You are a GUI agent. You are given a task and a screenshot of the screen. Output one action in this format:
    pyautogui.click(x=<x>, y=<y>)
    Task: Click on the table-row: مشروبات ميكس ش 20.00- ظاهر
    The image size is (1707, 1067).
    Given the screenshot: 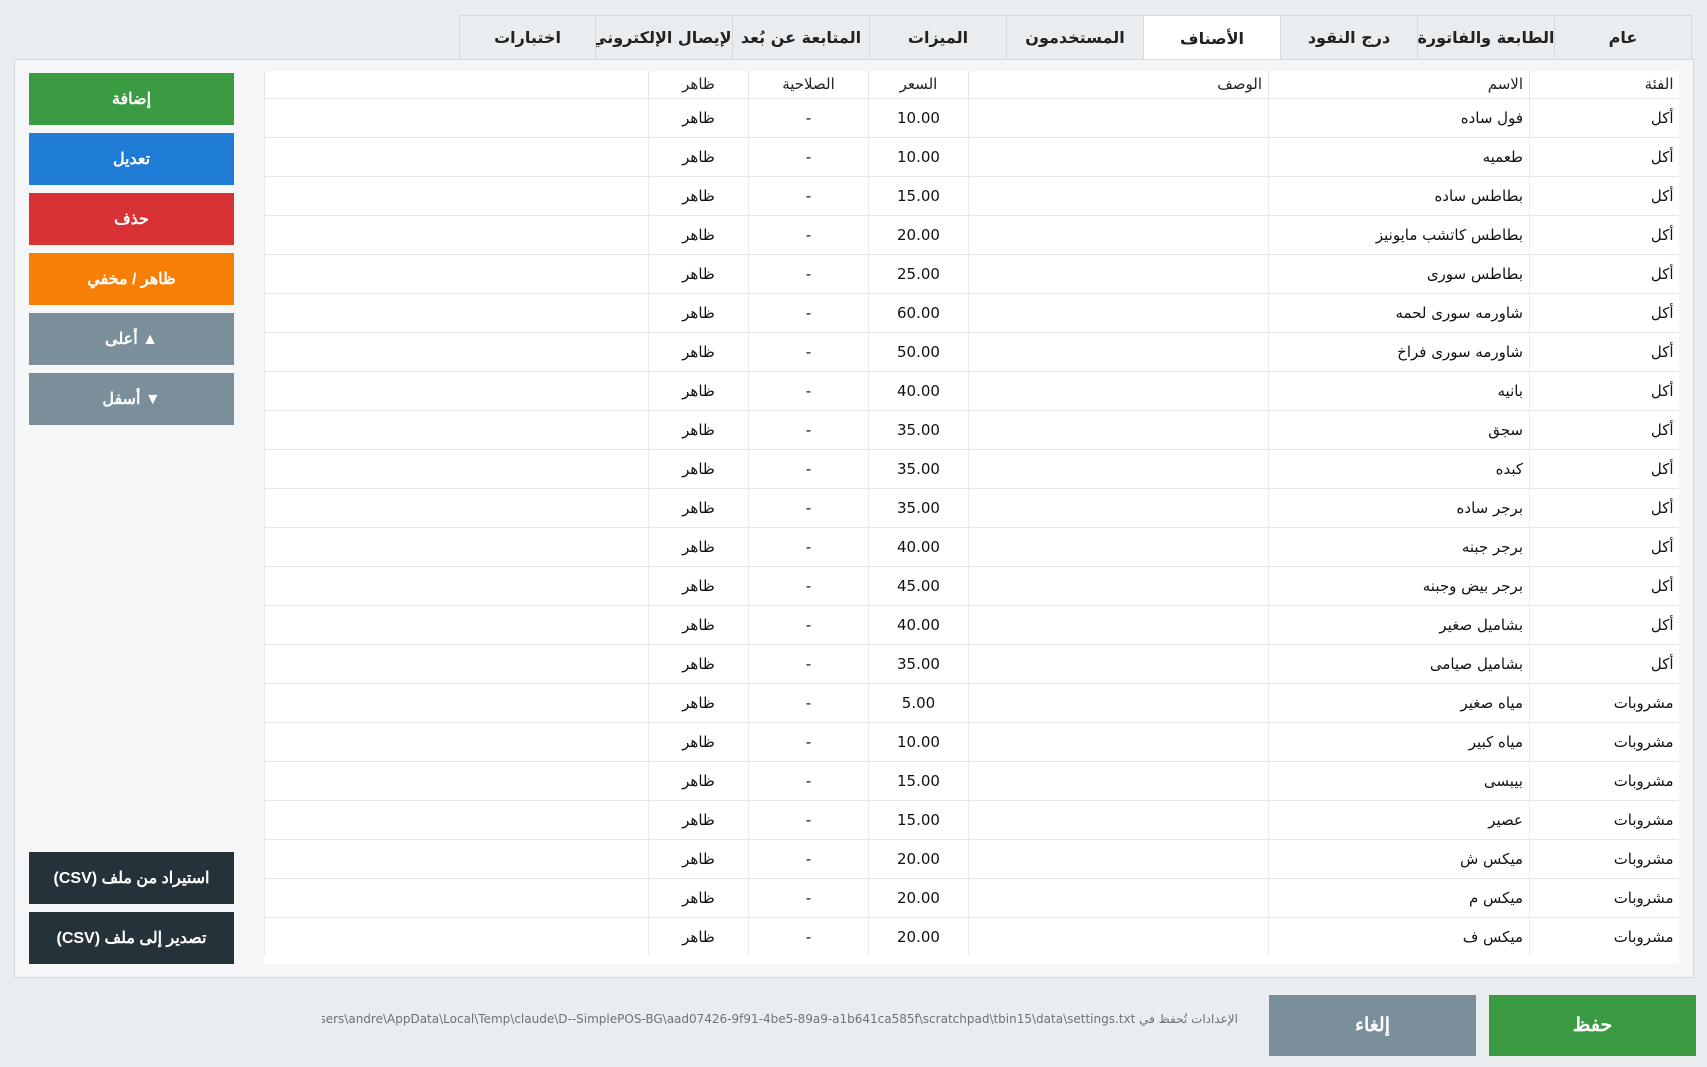 What is the action you would take?
    pyautogui.click(x=971, y=858)
    